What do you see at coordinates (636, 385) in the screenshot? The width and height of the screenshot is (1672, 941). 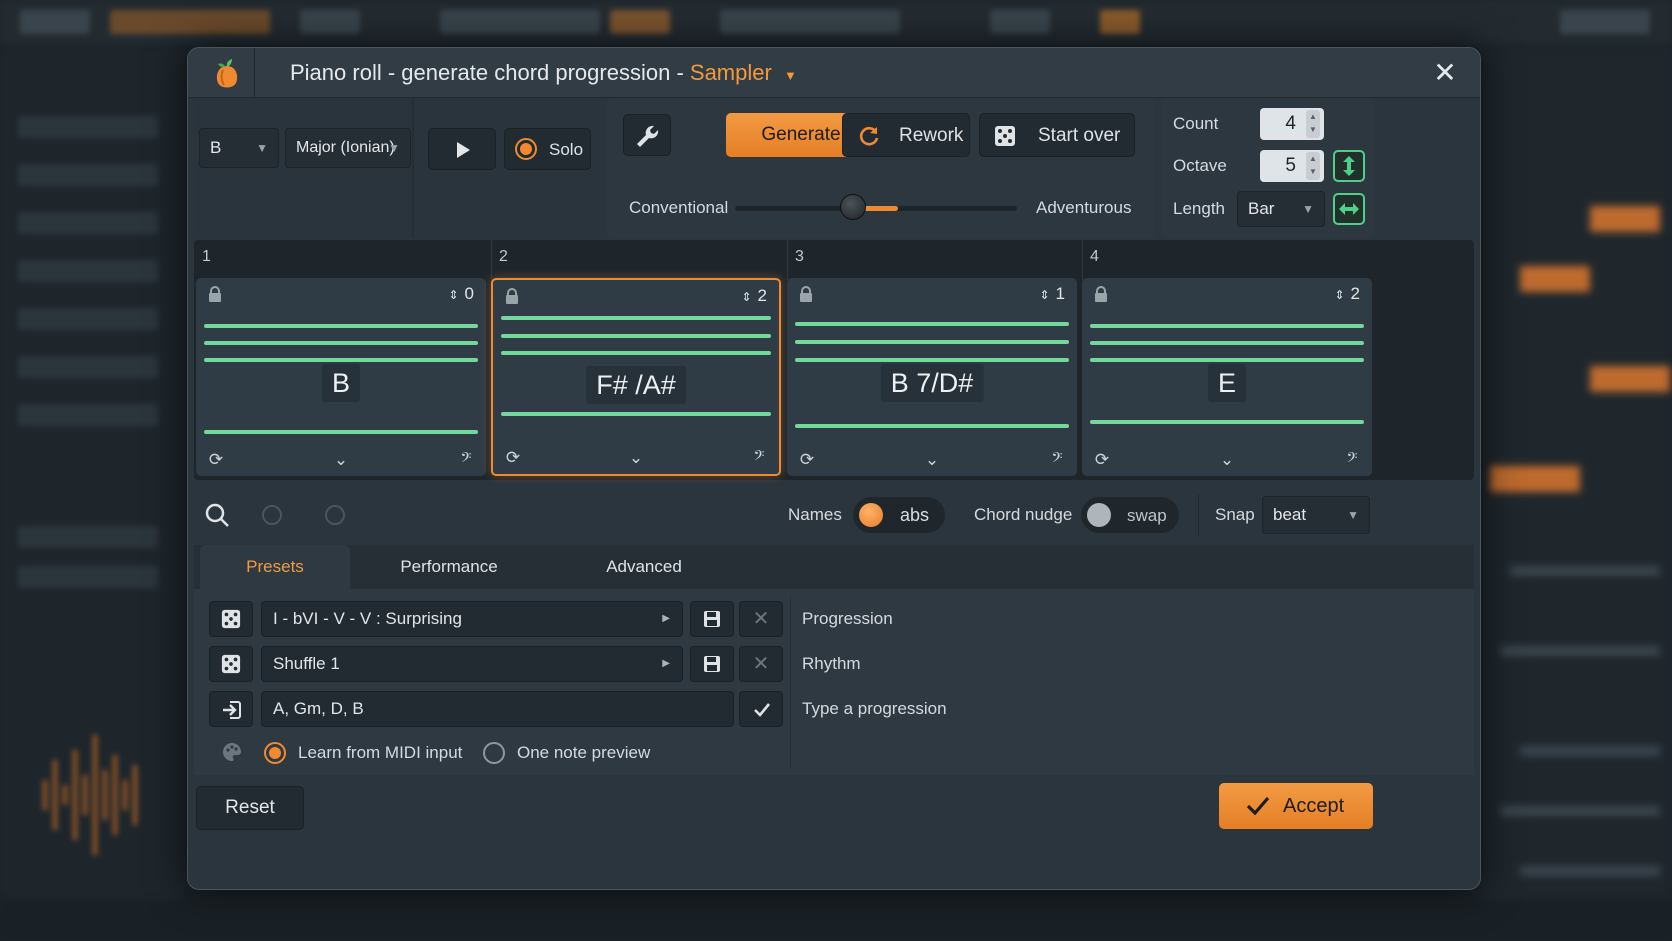 I see `chord-name: F# /A#` at bounding box center [636, 385].